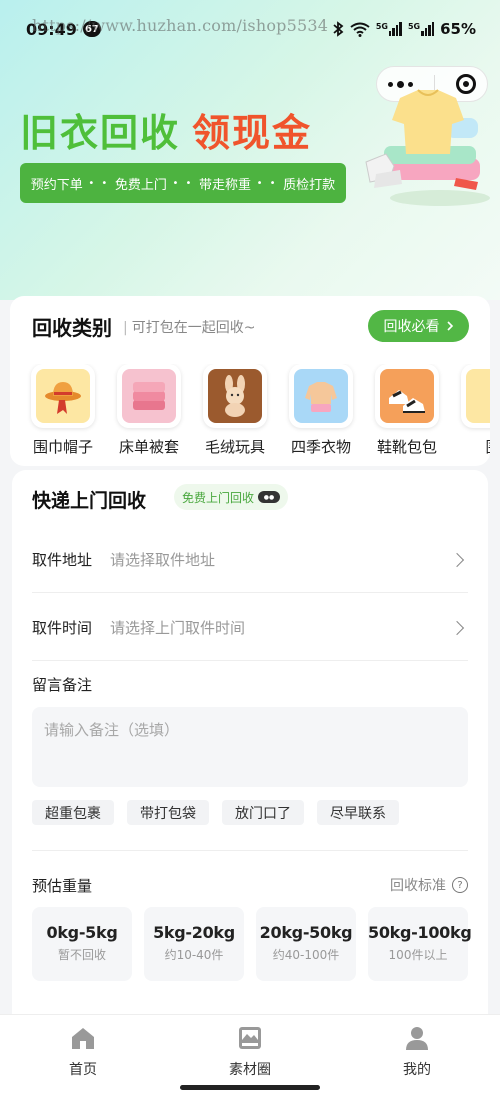 The image size is (500, 1099). Describe the element at coordinates (263, 812) in the screenshot. I see `quick-tag: 放门口了` at that location.